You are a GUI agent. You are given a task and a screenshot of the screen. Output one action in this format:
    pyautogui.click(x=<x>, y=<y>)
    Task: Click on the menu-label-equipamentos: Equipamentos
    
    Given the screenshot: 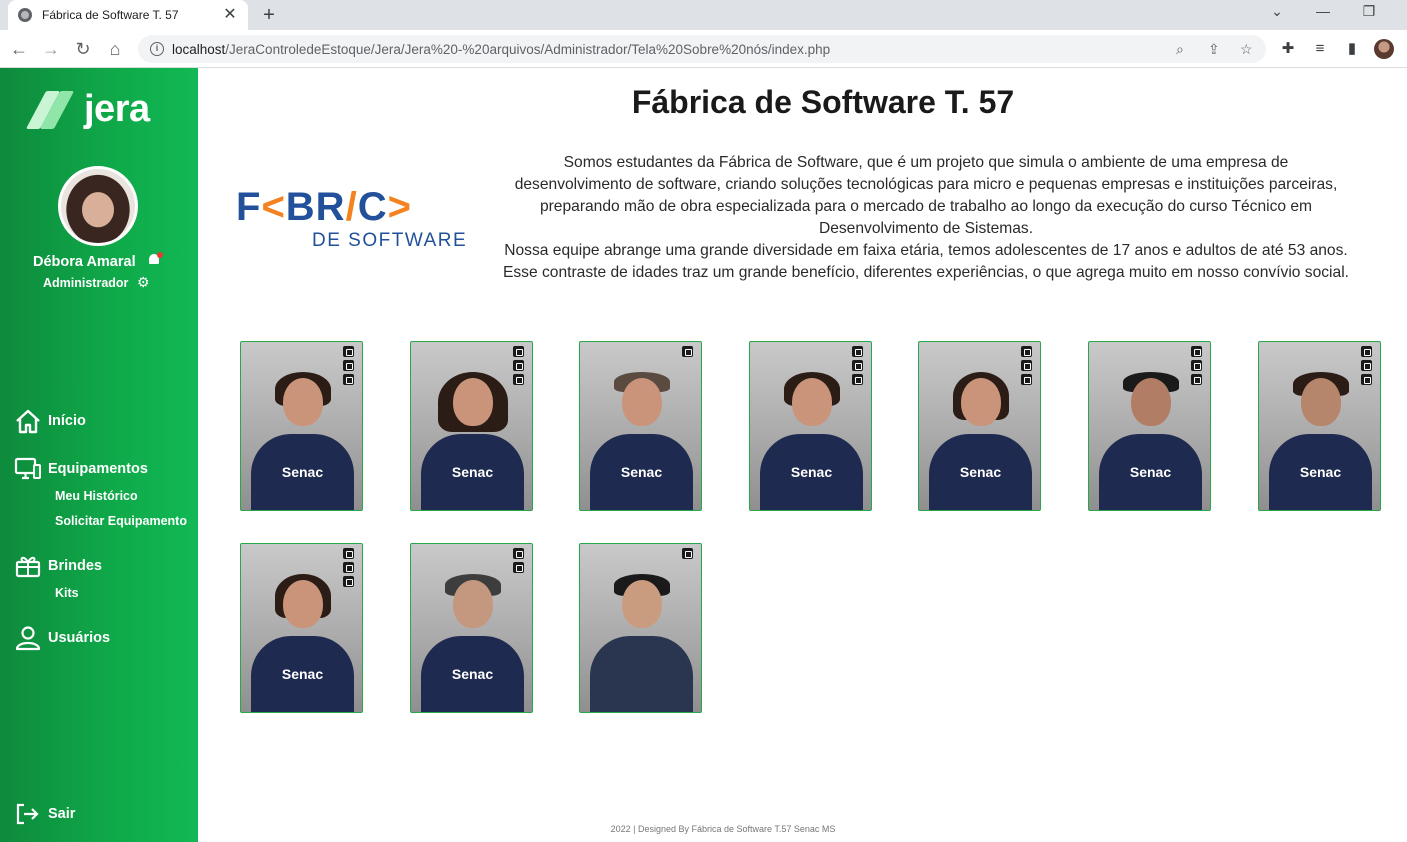 What is the action you would take?
    pyautogui.click(x=98, y=469)
    